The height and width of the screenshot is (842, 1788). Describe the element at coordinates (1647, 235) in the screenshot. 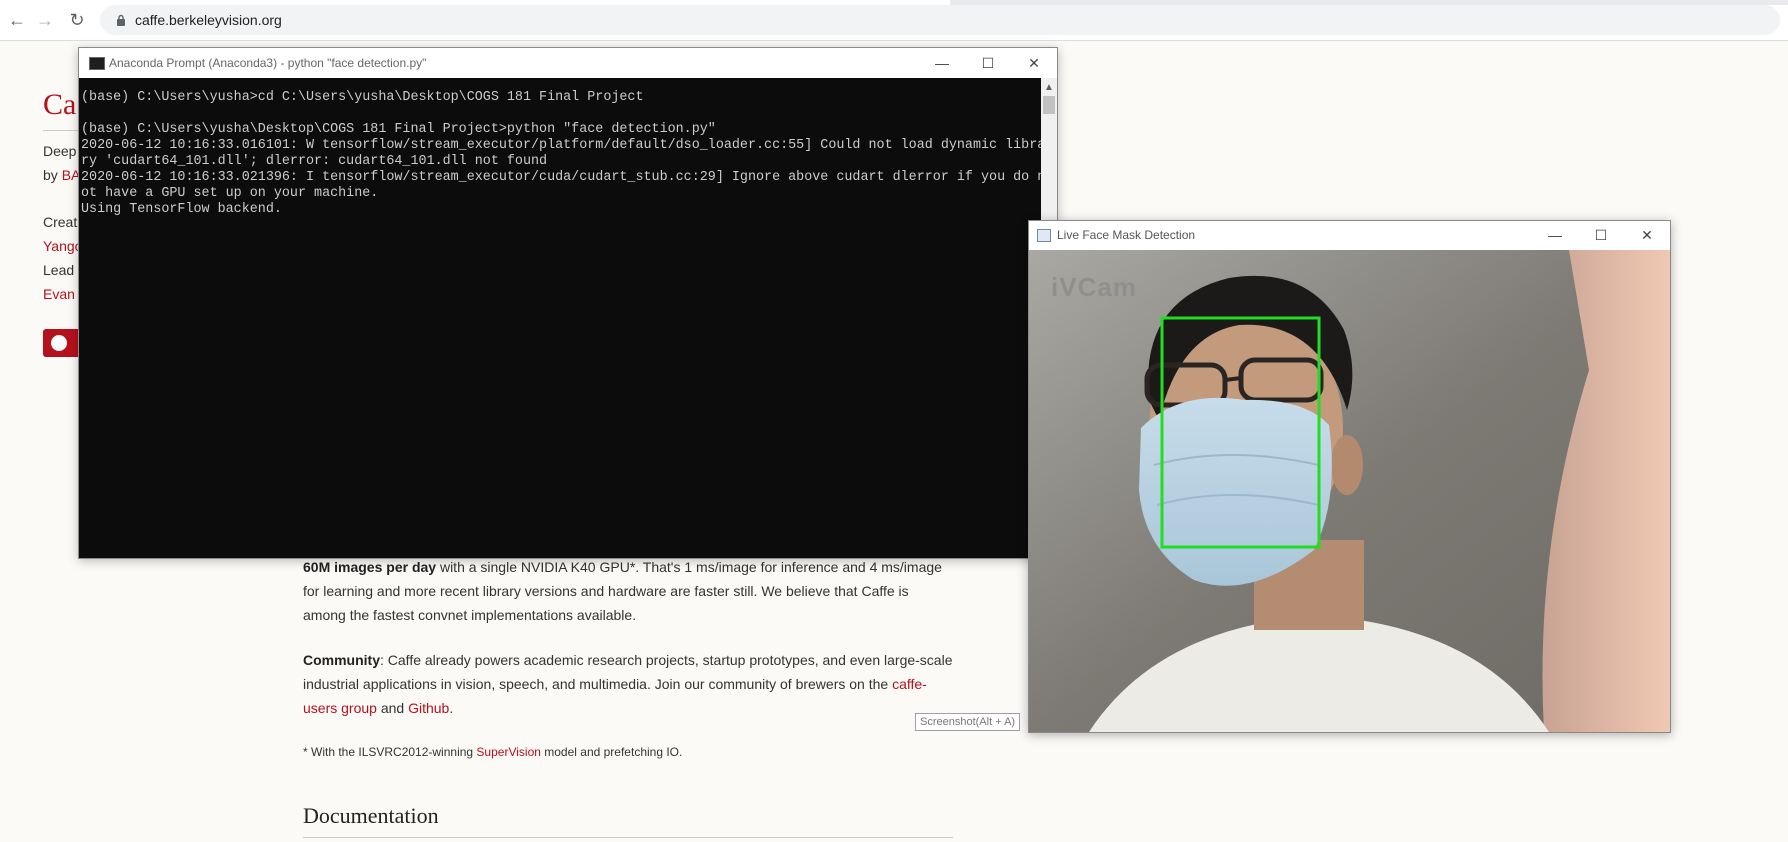

I see `detection-close-button: ✕` at that location.